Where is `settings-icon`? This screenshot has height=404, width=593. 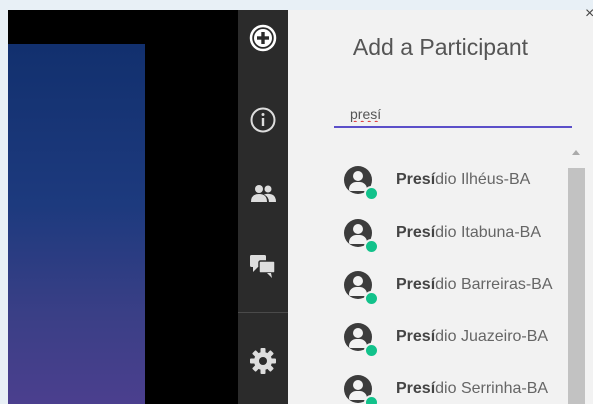
settings-icon is located at coordinates (263, 361).